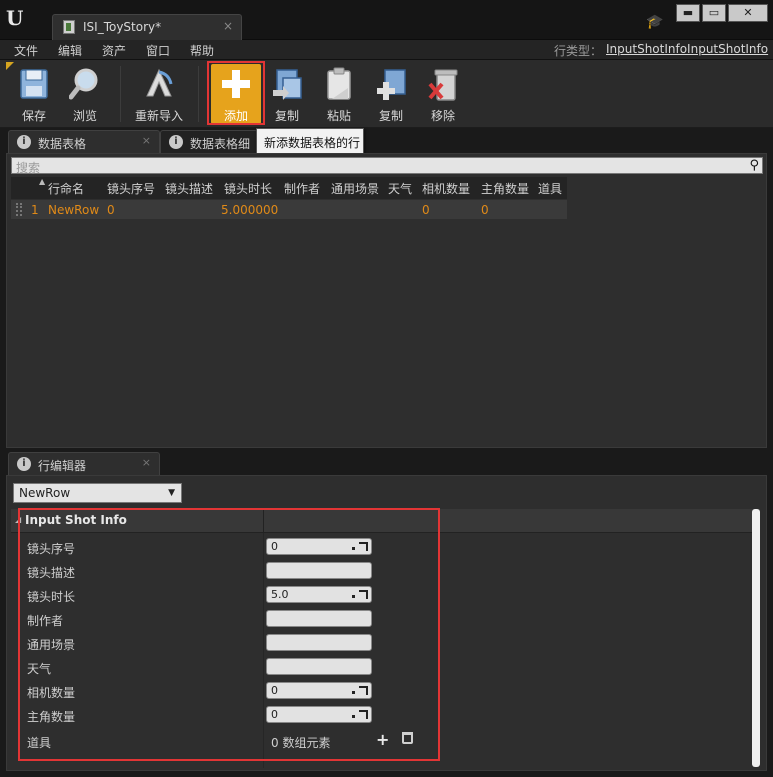 Image resolution: width=773 pixels, height=777 pixels. What do you see at coordinates (147, 27) in the screenshot?
I see `document-tab: ISI_ToyStory* ×` at bounding box center [147, 27].